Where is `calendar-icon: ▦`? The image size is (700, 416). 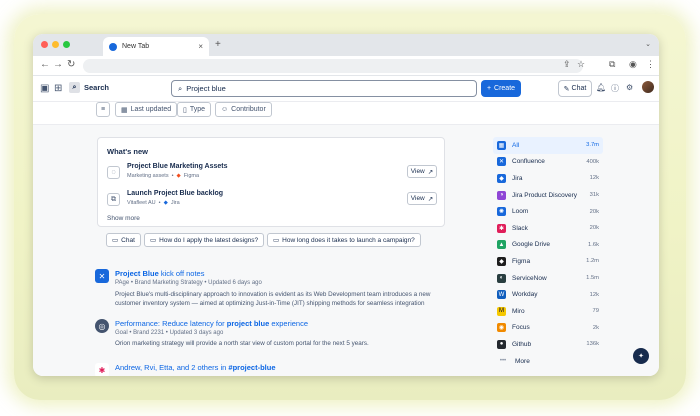 calendar-icon: ▦ is located at coordinates (124, 110).